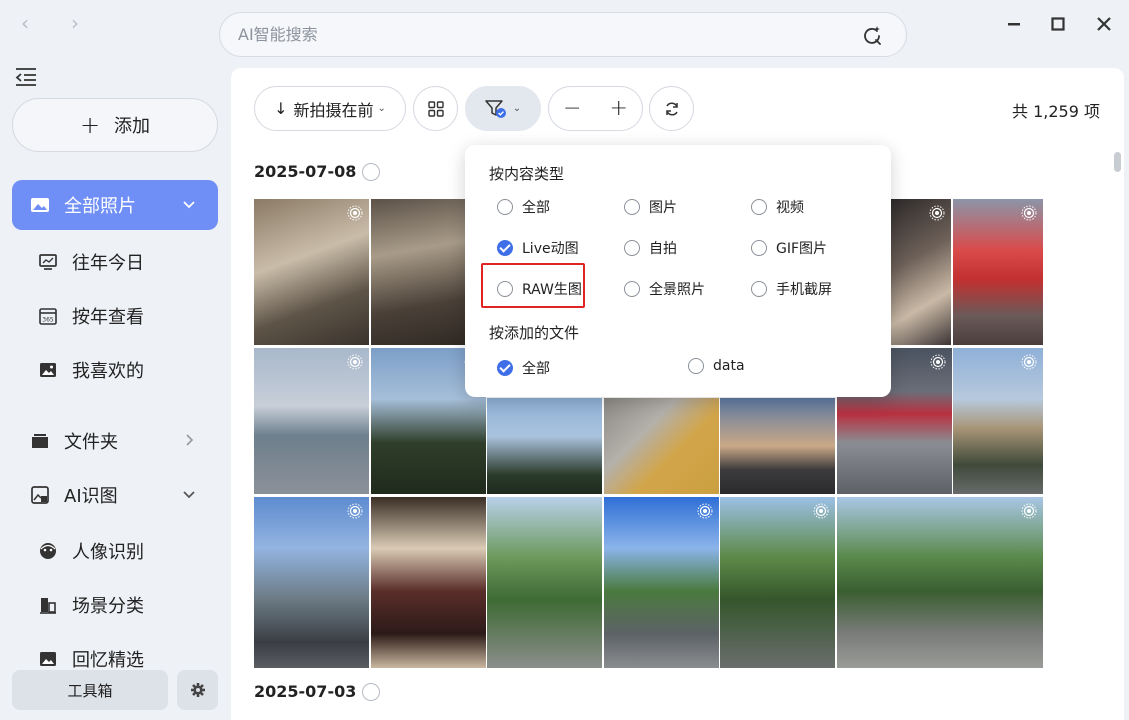 The image size is (1129, 720). I want to click on sidebar-item-face-recognition: 人像识别, so click(115, 551).